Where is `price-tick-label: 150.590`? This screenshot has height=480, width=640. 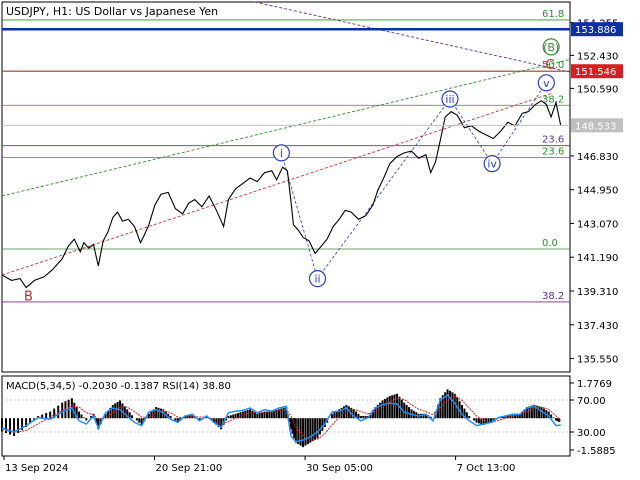
price-tick-label: 150.590 is located at coordinates (597, 89).